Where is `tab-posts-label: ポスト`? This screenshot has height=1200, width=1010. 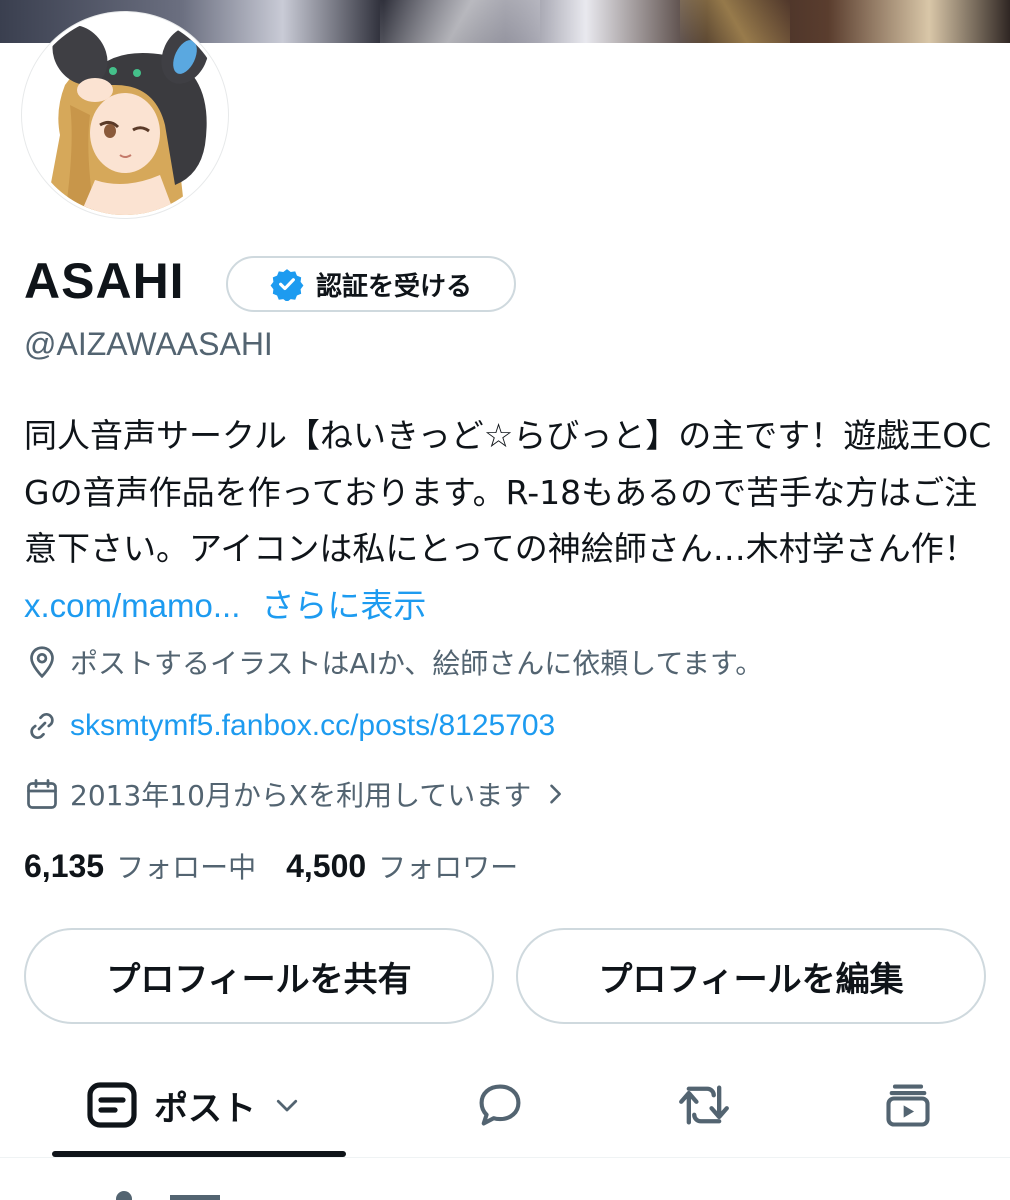
tab-posts-label: ポスト is located at coordinates (205, 1108).